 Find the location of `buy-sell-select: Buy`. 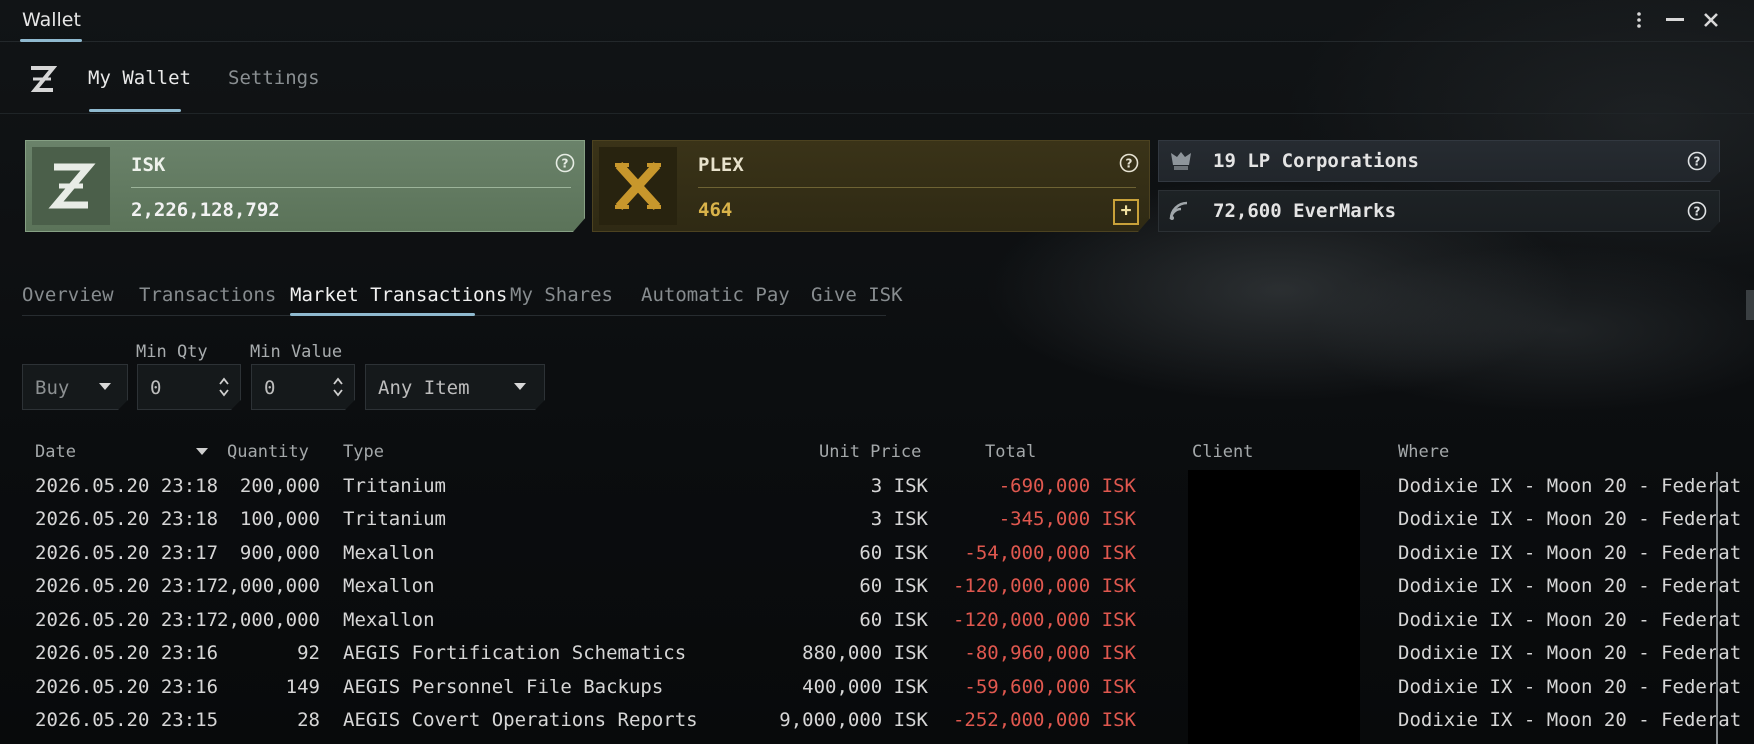

buy-sell-select: Buy is located at coordinates (75, 387).